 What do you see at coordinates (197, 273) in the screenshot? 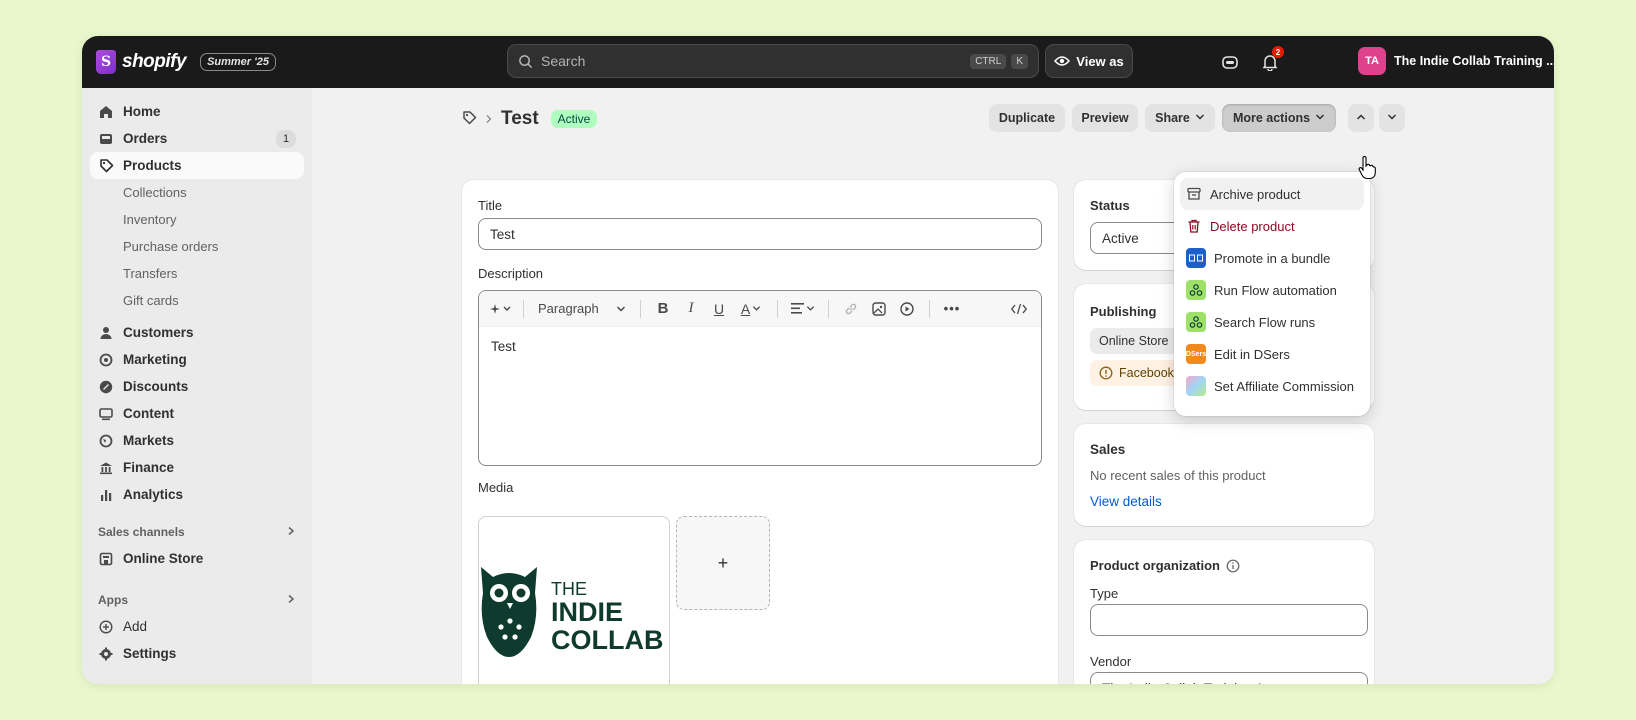
I see `sidebar-item-transfers: Transfers` at bounding box center [197, 273].